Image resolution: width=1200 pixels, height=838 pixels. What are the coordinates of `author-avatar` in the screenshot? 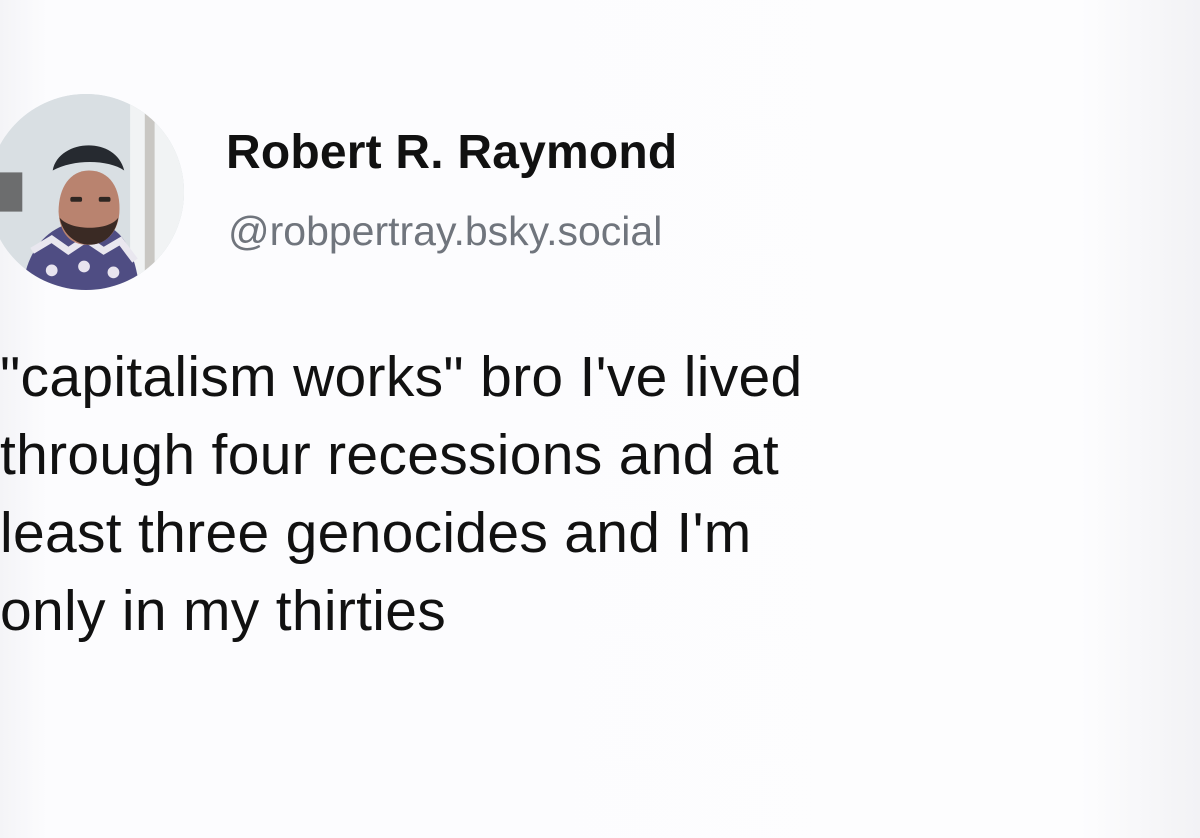 It's located at (92, 192).